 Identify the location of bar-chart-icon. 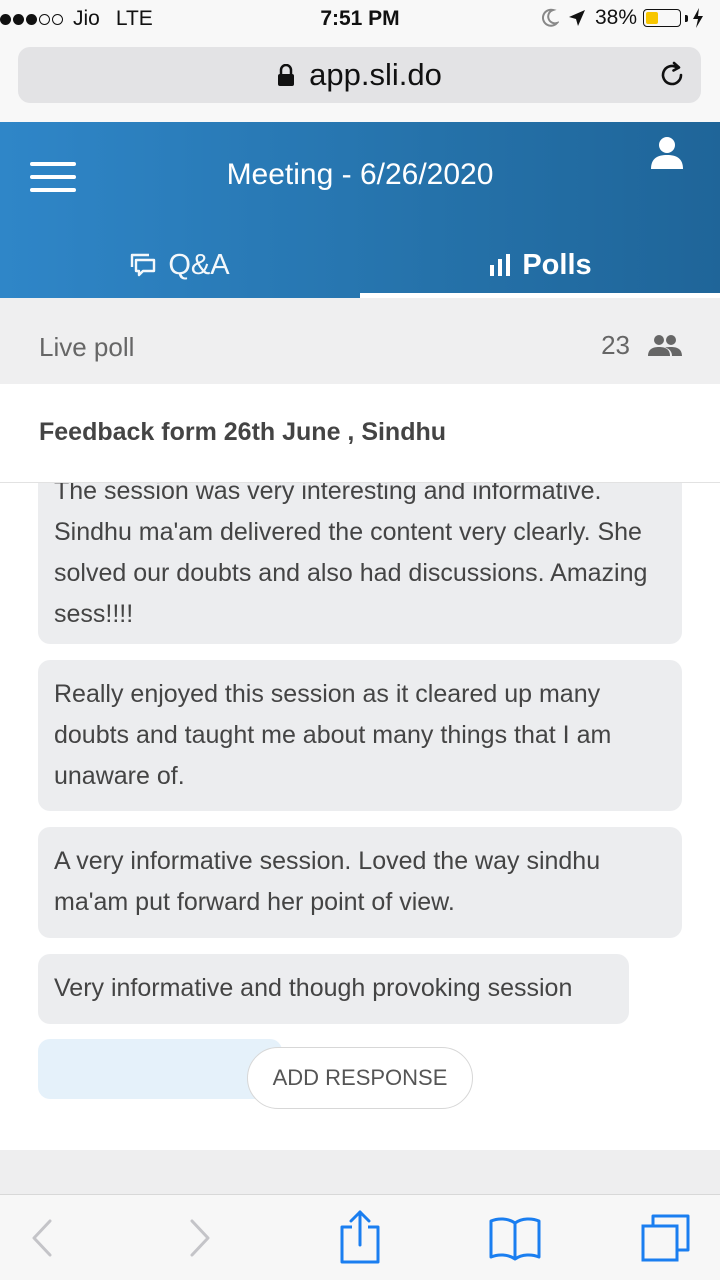
(500, 265).